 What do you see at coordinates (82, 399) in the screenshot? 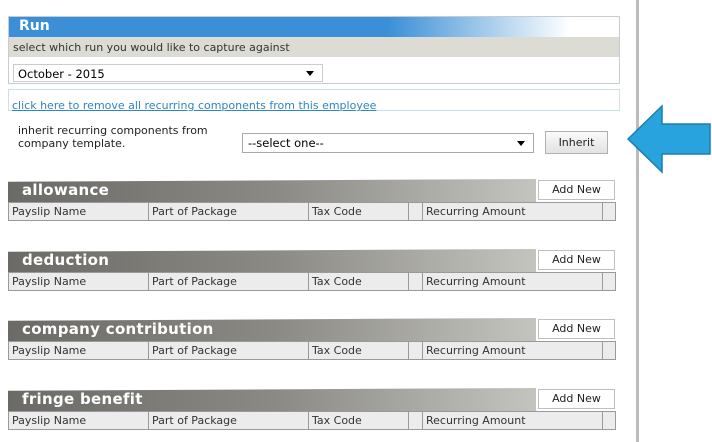
I see `section-title: fringe benefit` at bounding box center [82, 399].